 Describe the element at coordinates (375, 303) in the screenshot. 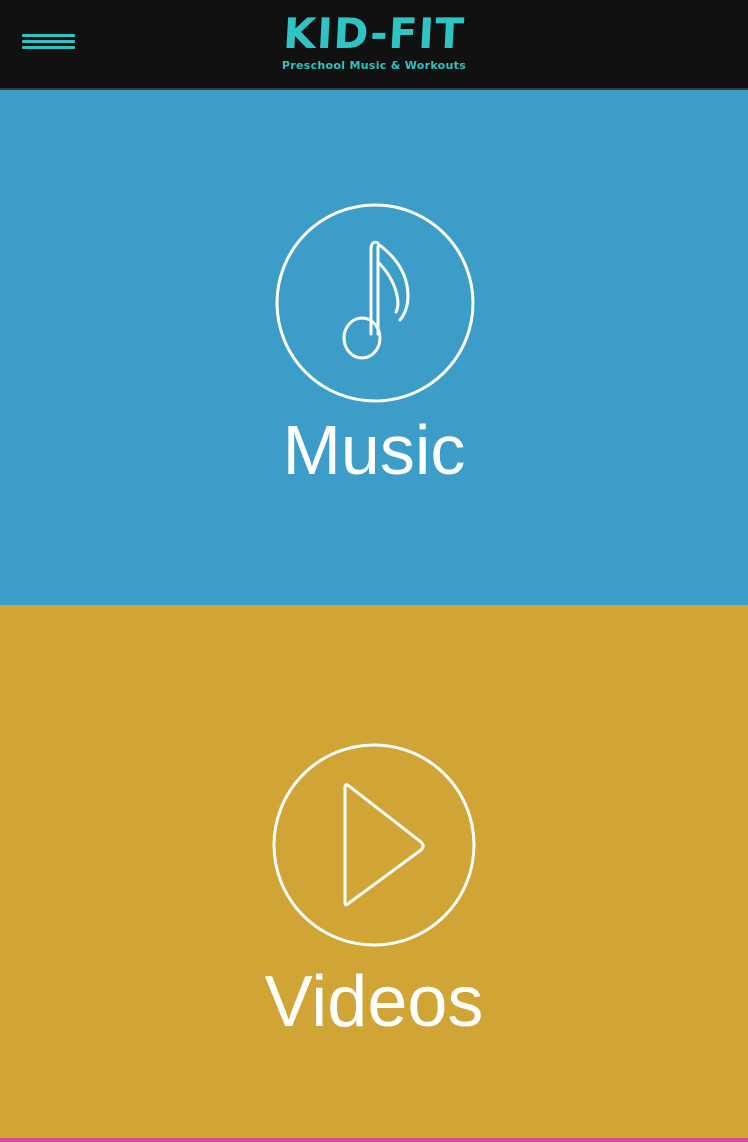

I see `music-note-icon` at that location.